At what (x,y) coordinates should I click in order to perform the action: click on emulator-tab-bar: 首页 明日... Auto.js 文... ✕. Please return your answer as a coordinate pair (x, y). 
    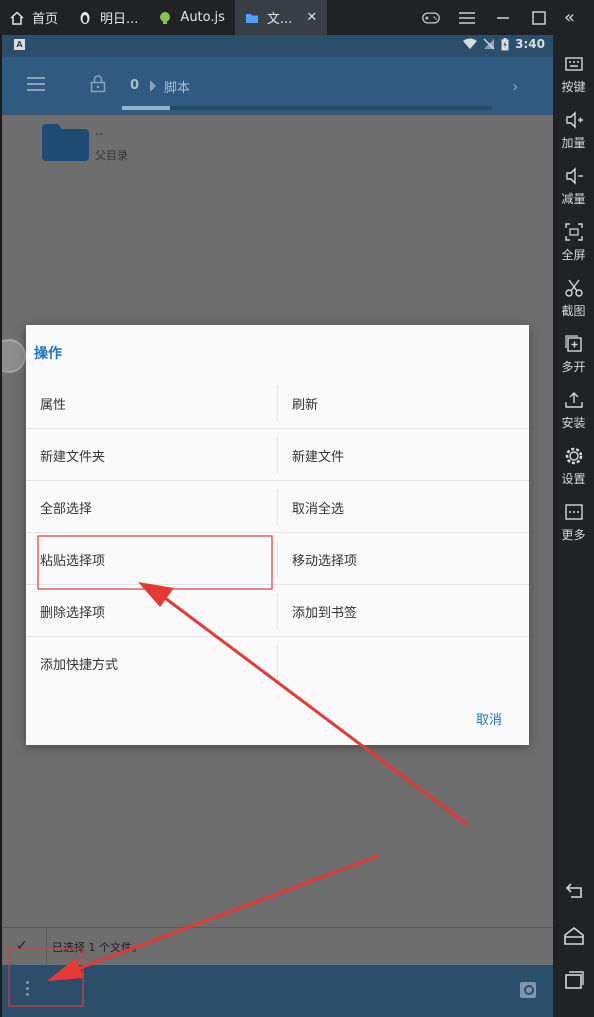
    Looking at the image, I should click on (297, 17).